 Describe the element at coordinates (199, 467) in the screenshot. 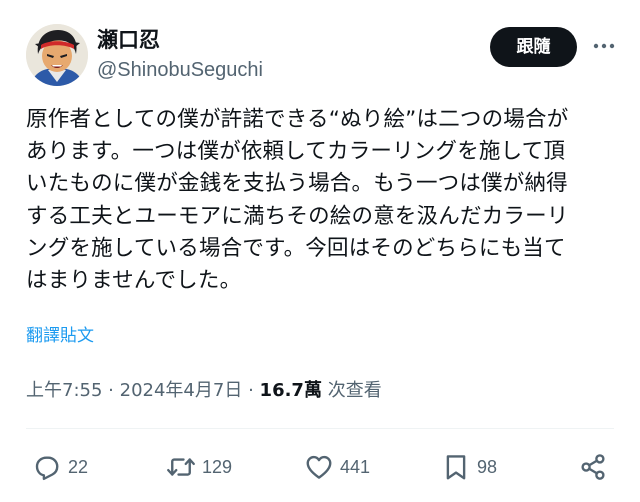

I see `retweet-button: 129` at that location.